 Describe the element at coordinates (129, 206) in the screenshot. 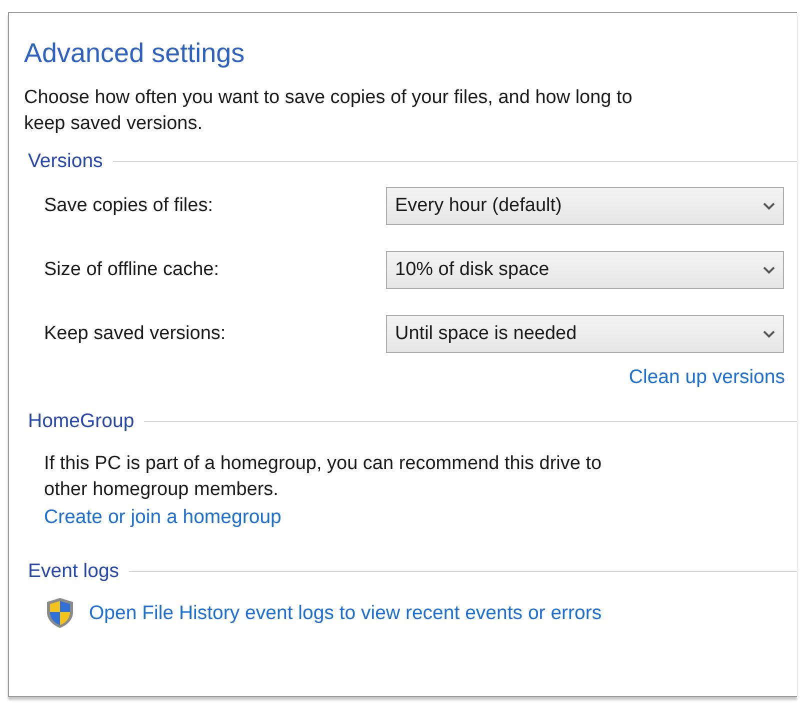

I see `setting-label: Save copies of files:` at that location.